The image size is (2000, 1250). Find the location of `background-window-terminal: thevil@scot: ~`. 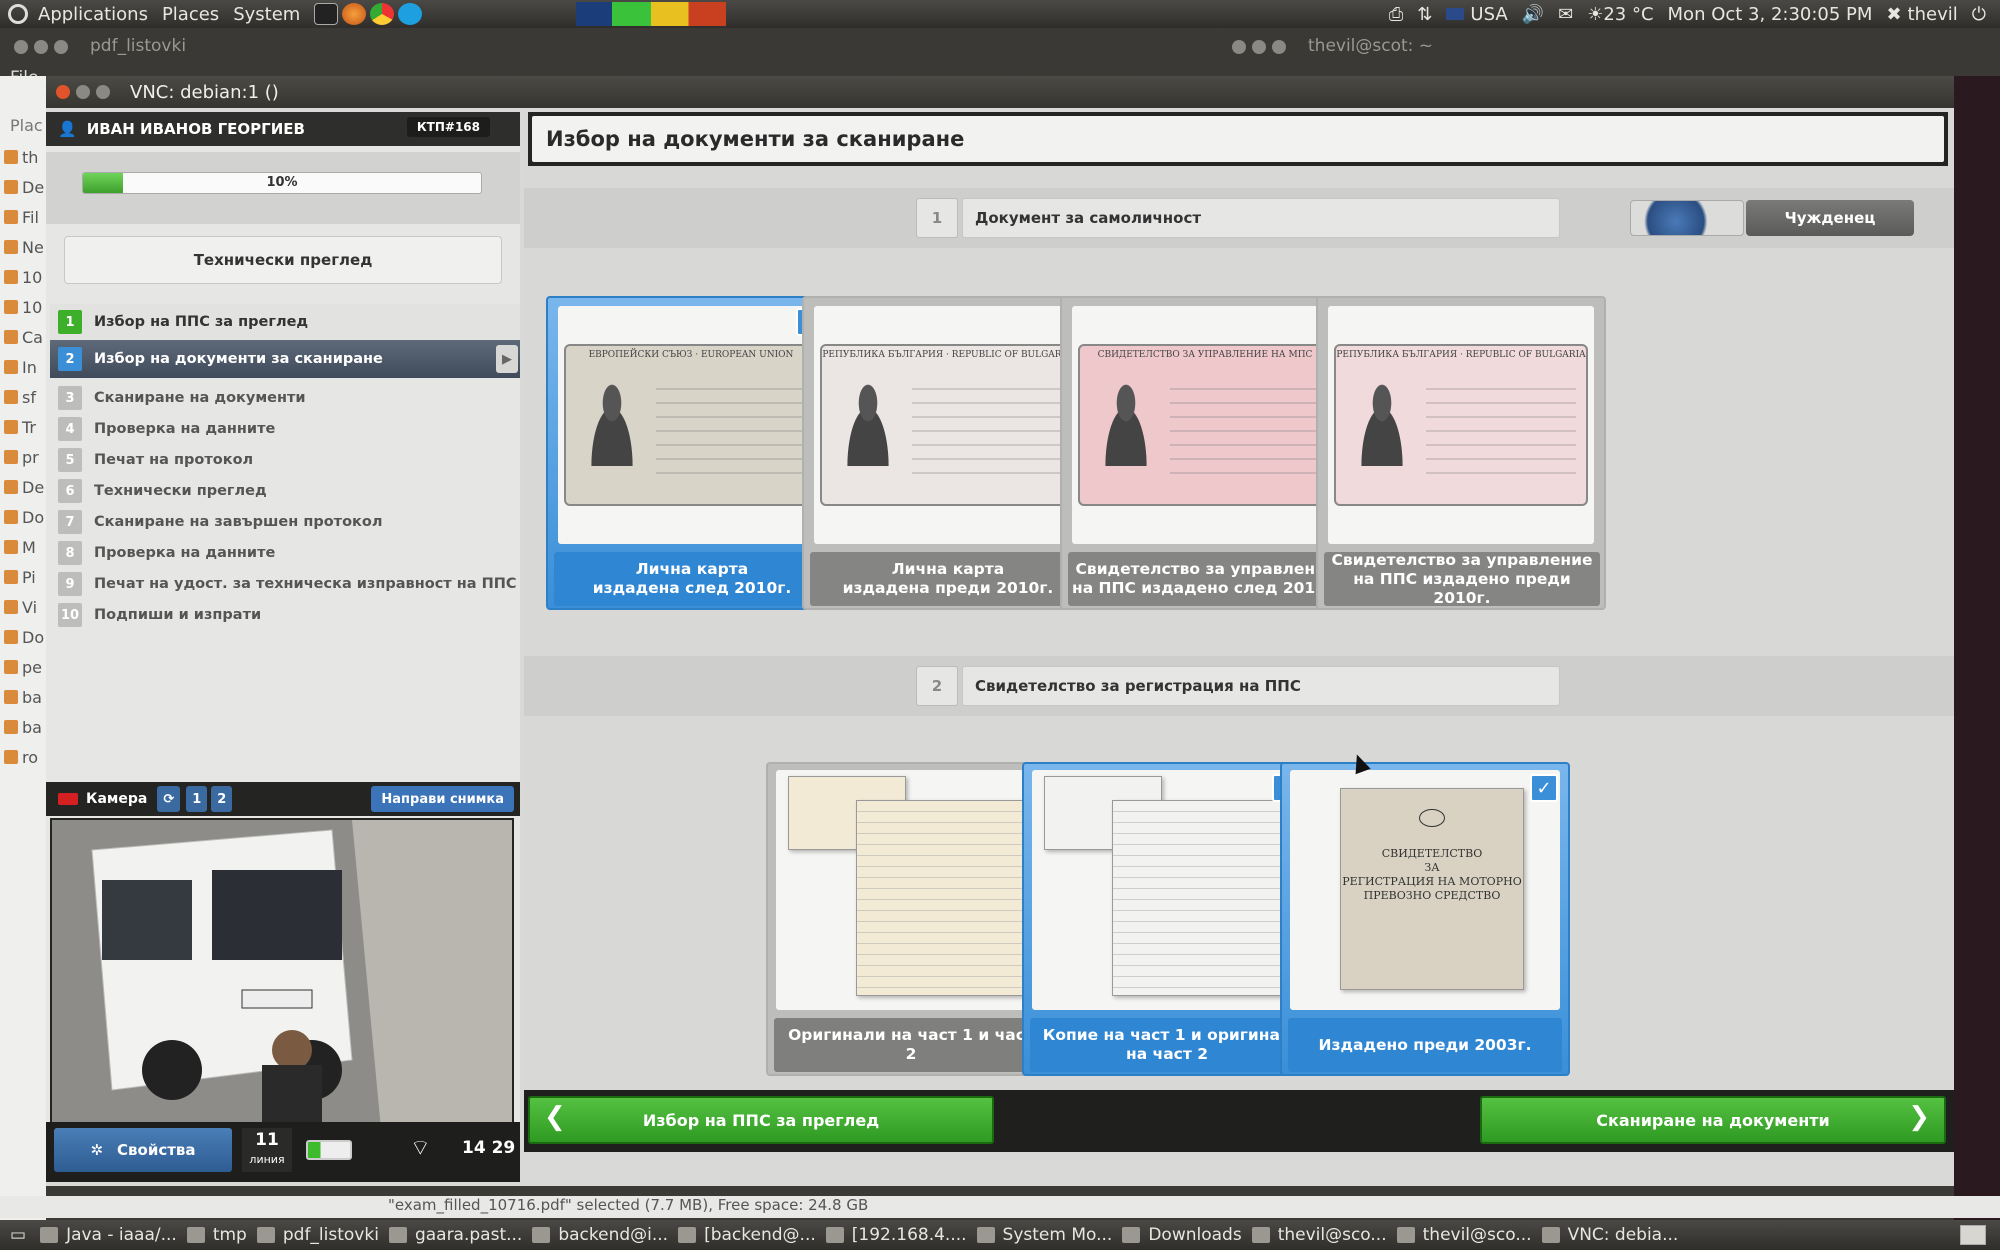

background-window-terminal: thevil@scot: ~ is located at coordinates (1611, 52).